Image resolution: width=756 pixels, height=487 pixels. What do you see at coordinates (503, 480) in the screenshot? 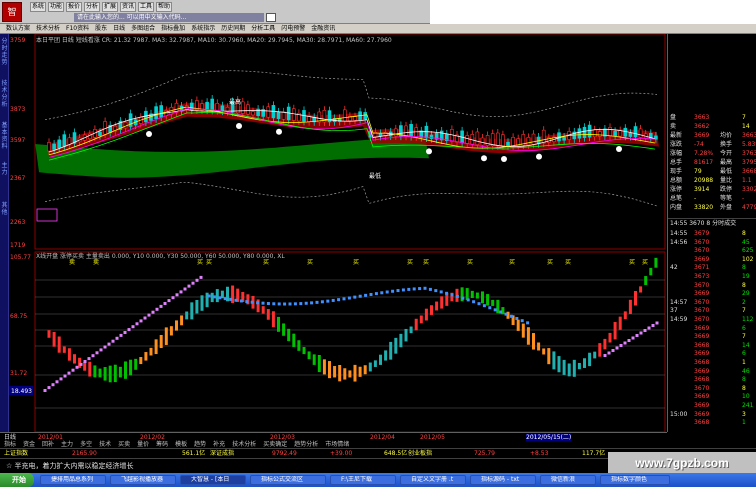
I see `taskbar-item: 指标源码 - txt` at bounding box center [503, 480].